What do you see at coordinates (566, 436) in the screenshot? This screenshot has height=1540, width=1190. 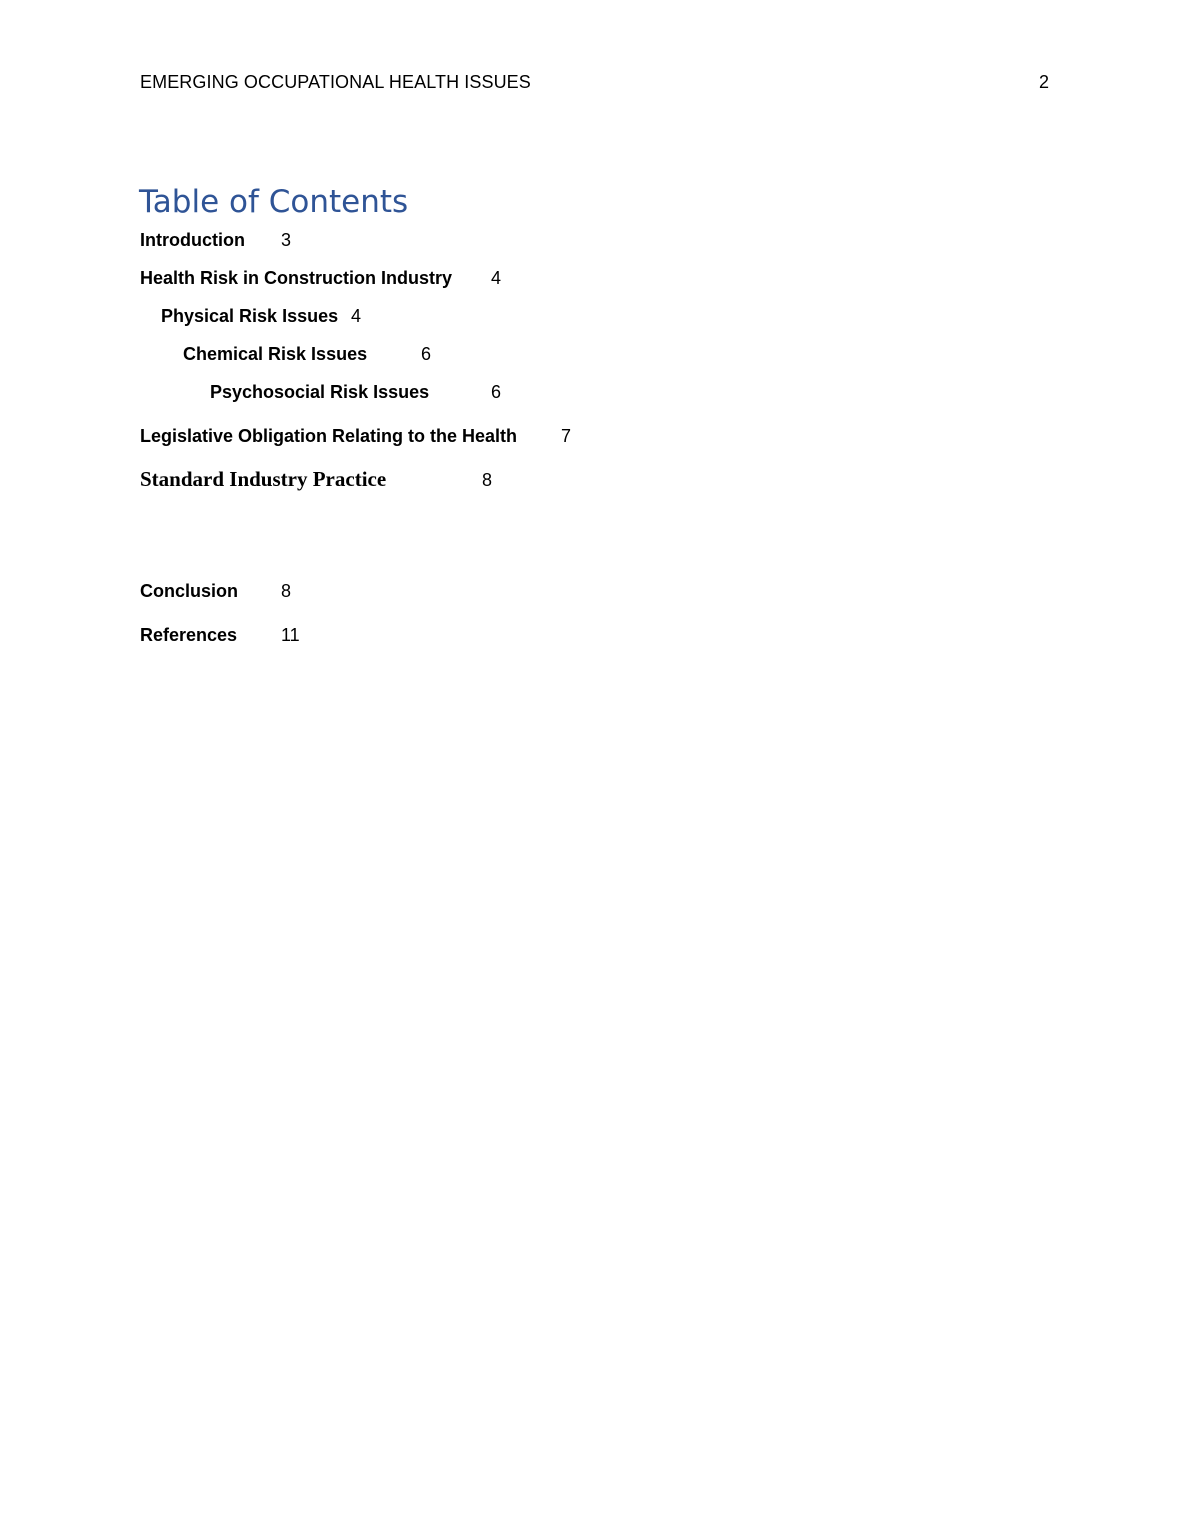 I see `toc-entry-page: 7` at bounding box center [566, 436].